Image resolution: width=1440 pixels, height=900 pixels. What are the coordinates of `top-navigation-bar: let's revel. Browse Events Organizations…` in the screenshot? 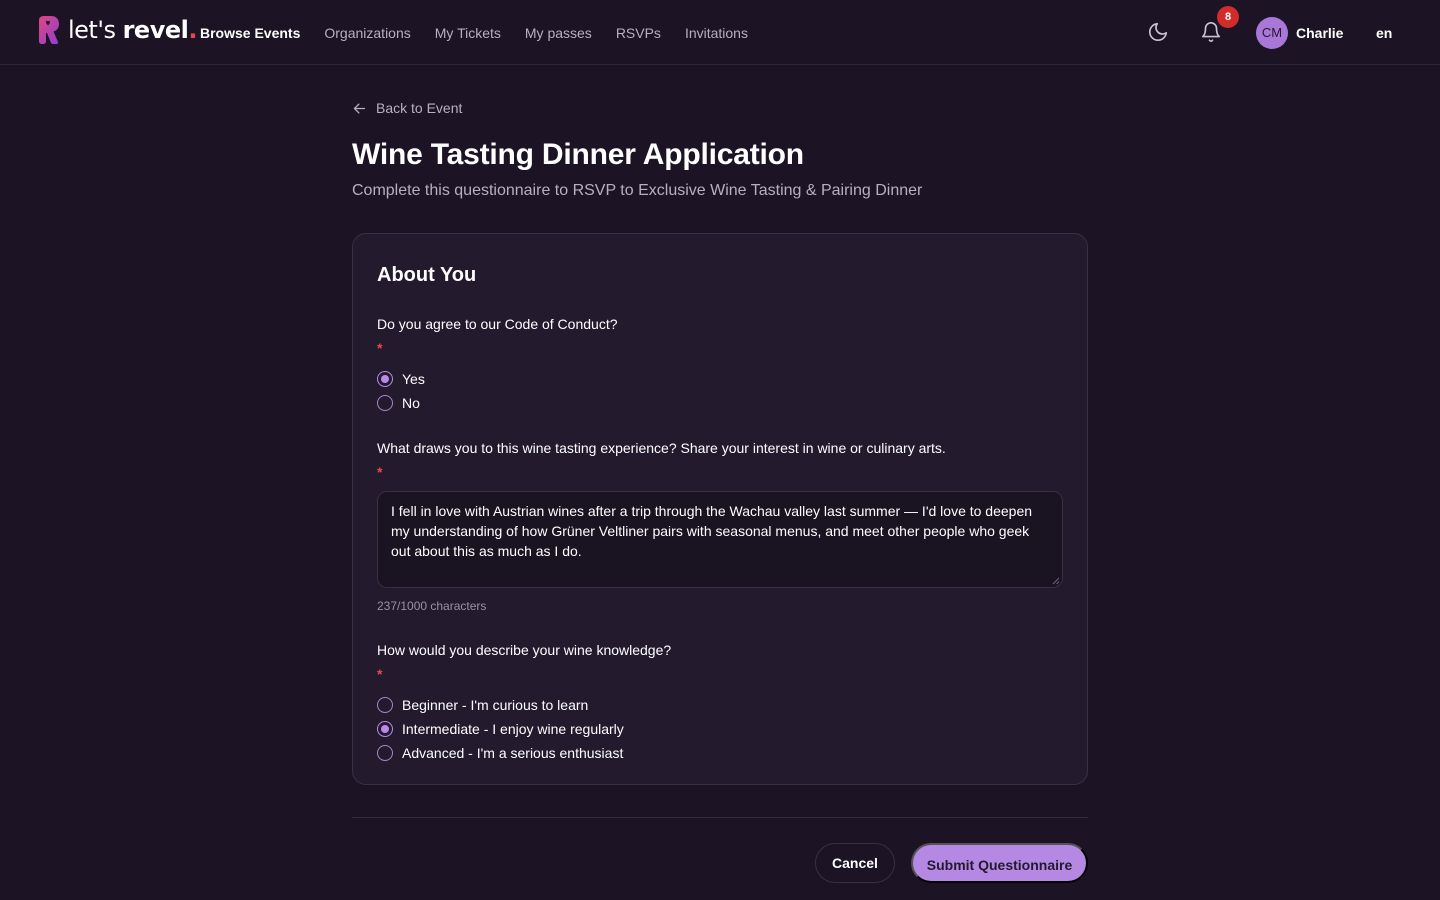 It's located at (720, 32).